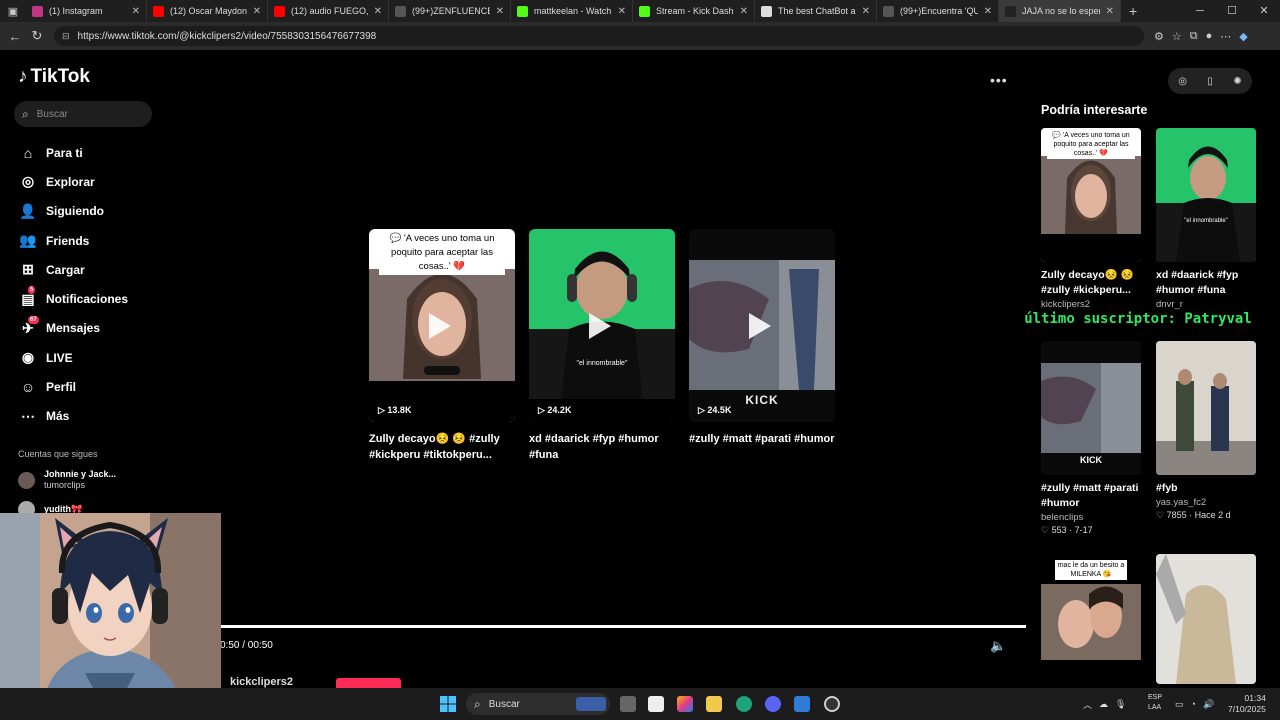 The height and width of the screenshot is (720, 1280). I want to click on profile-icon: ☺, so click(28, 387).